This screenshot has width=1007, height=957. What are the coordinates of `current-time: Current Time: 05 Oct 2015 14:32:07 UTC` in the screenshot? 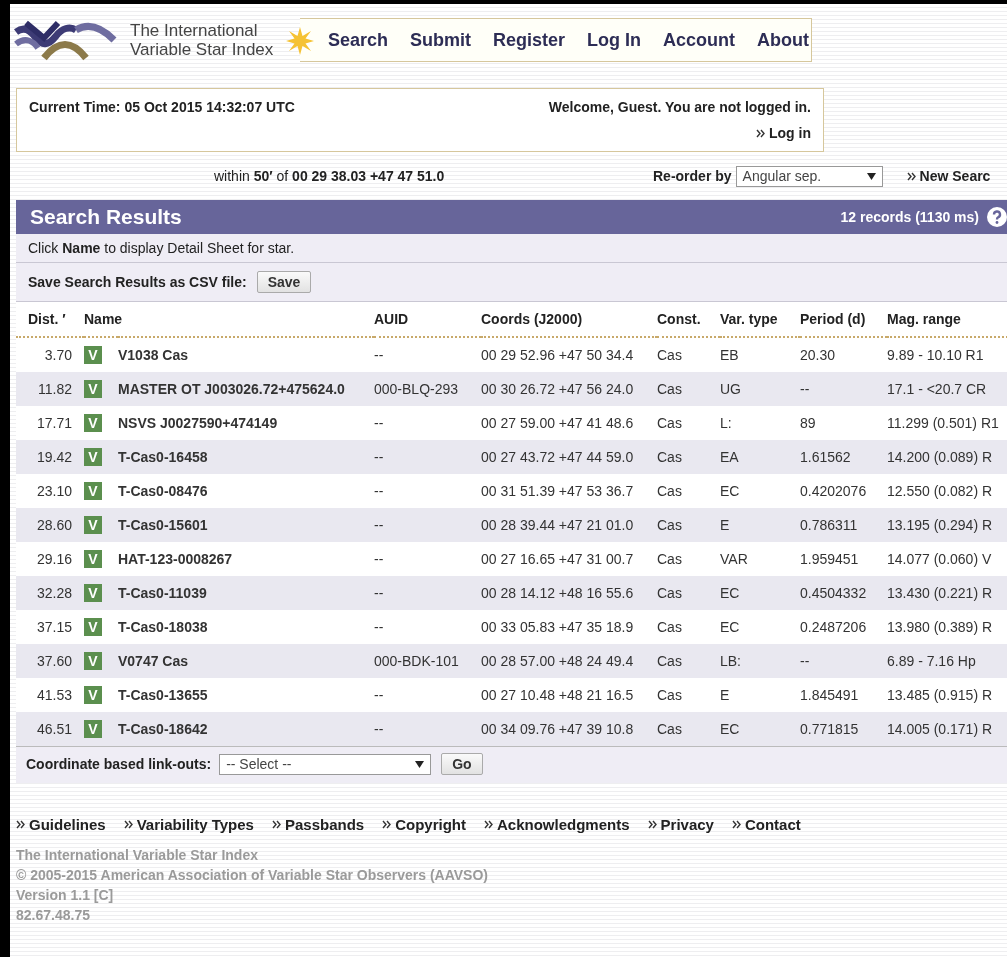 It's located at (162, 108).